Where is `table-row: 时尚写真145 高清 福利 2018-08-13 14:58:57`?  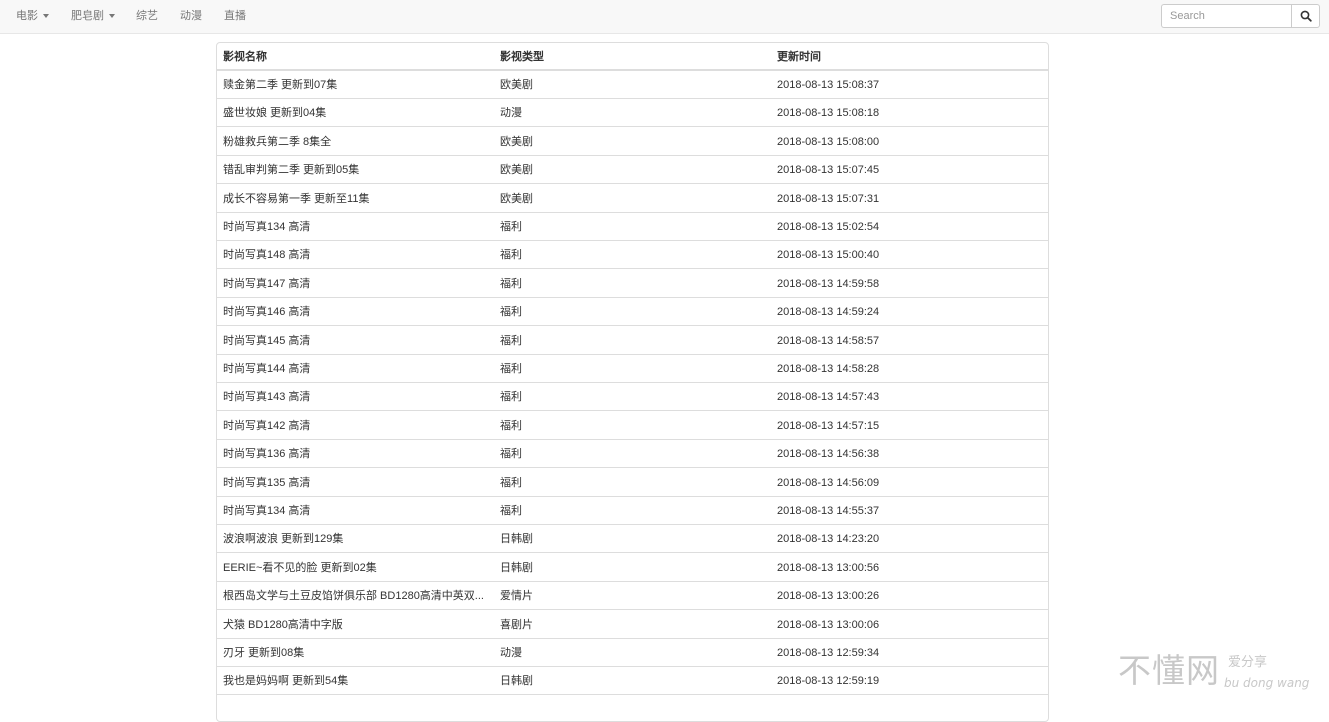 table-row: 时尚写真145 高清 福利 2018-08-13 14:58:57 is located at coordinates (632, 341).